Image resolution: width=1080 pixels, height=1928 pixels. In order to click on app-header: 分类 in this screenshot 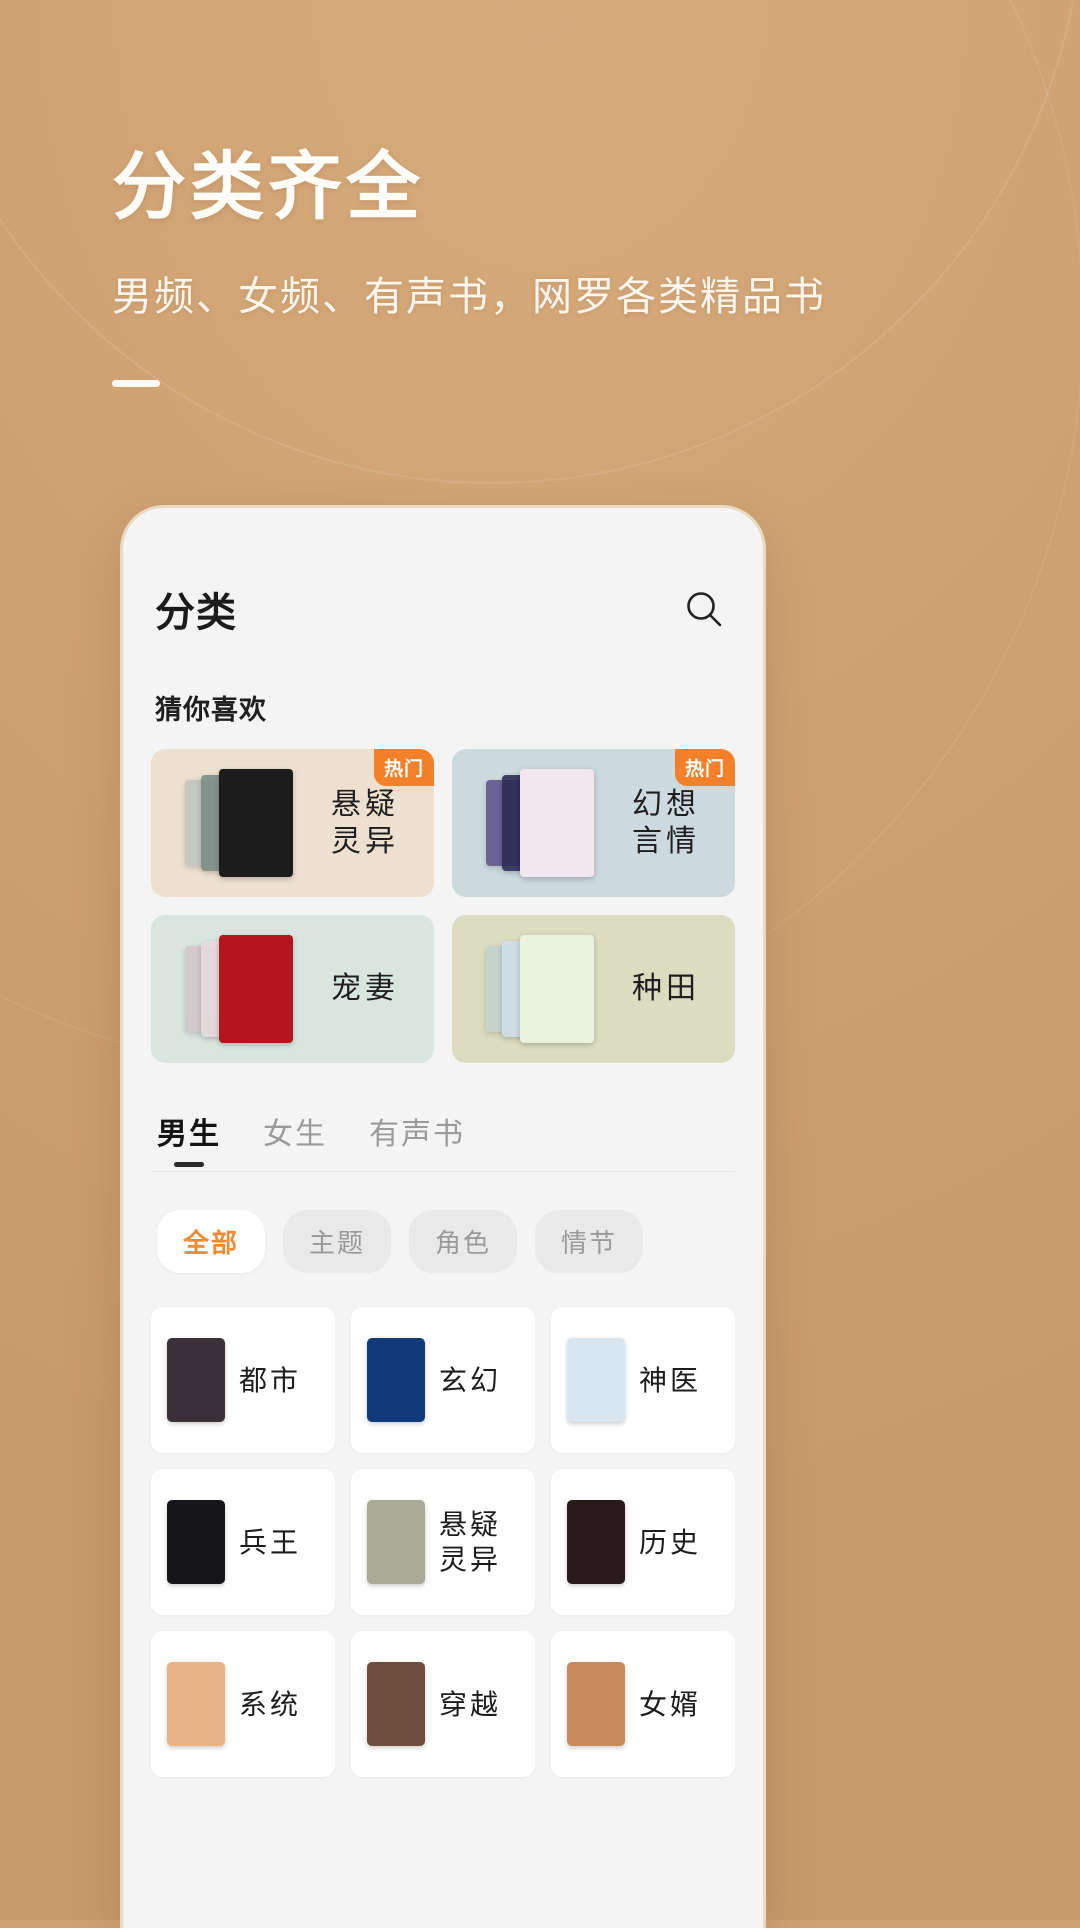, I will do `click(443, 573)`.